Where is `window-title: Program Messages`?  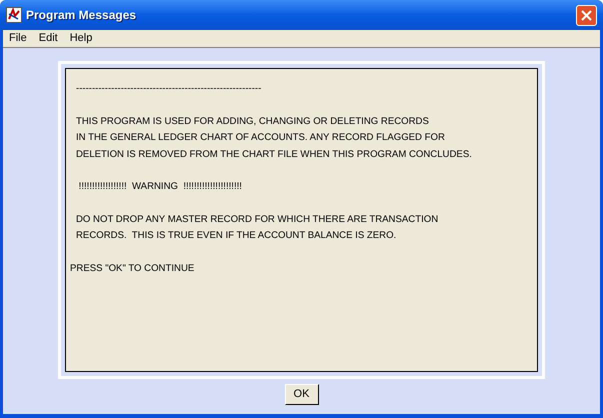 window-title: Program Messages is located at coordinates (81, 15).